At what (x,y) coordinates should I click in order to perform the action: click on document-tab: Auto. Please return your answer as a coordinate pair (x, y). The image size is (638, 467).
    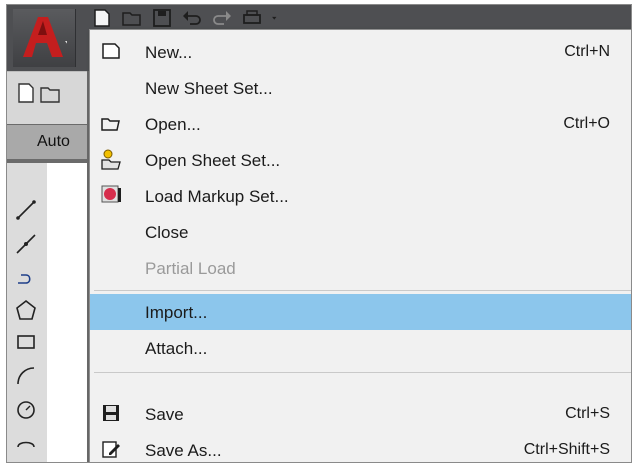
    Looking at the image, I should click on (47, 142).